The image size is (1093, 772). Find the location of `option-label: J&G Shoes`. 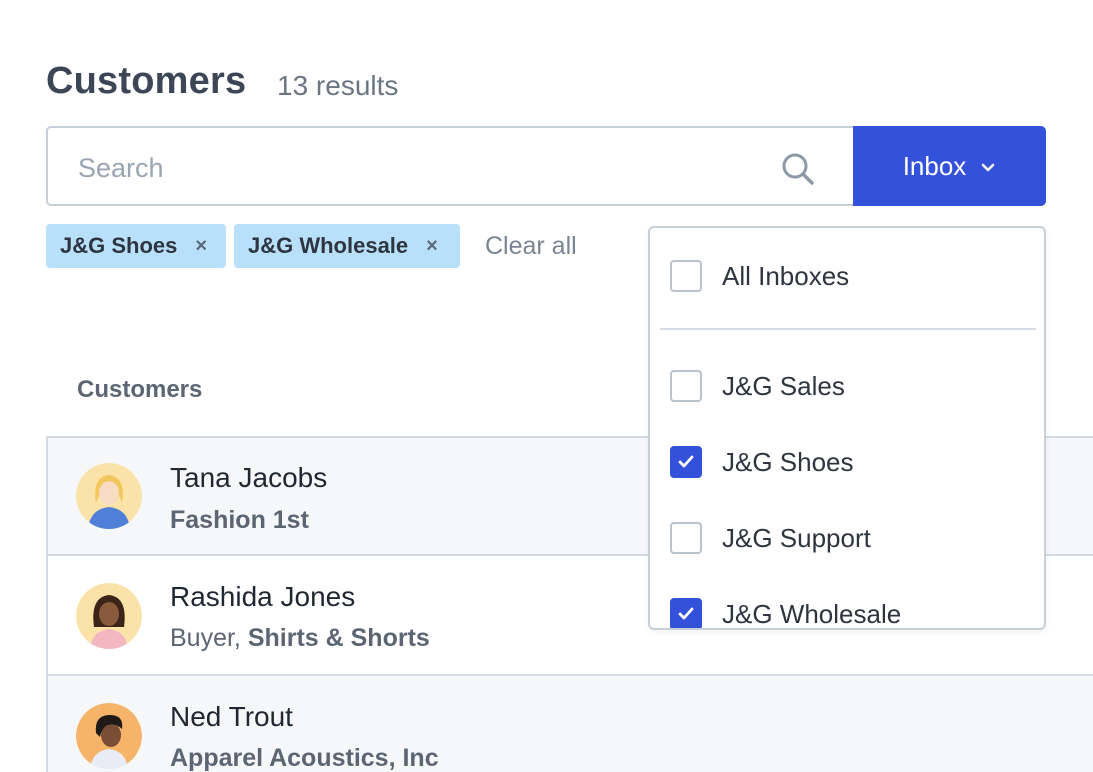

option-label: J&G Shoes is located at coordinates (788, 461).